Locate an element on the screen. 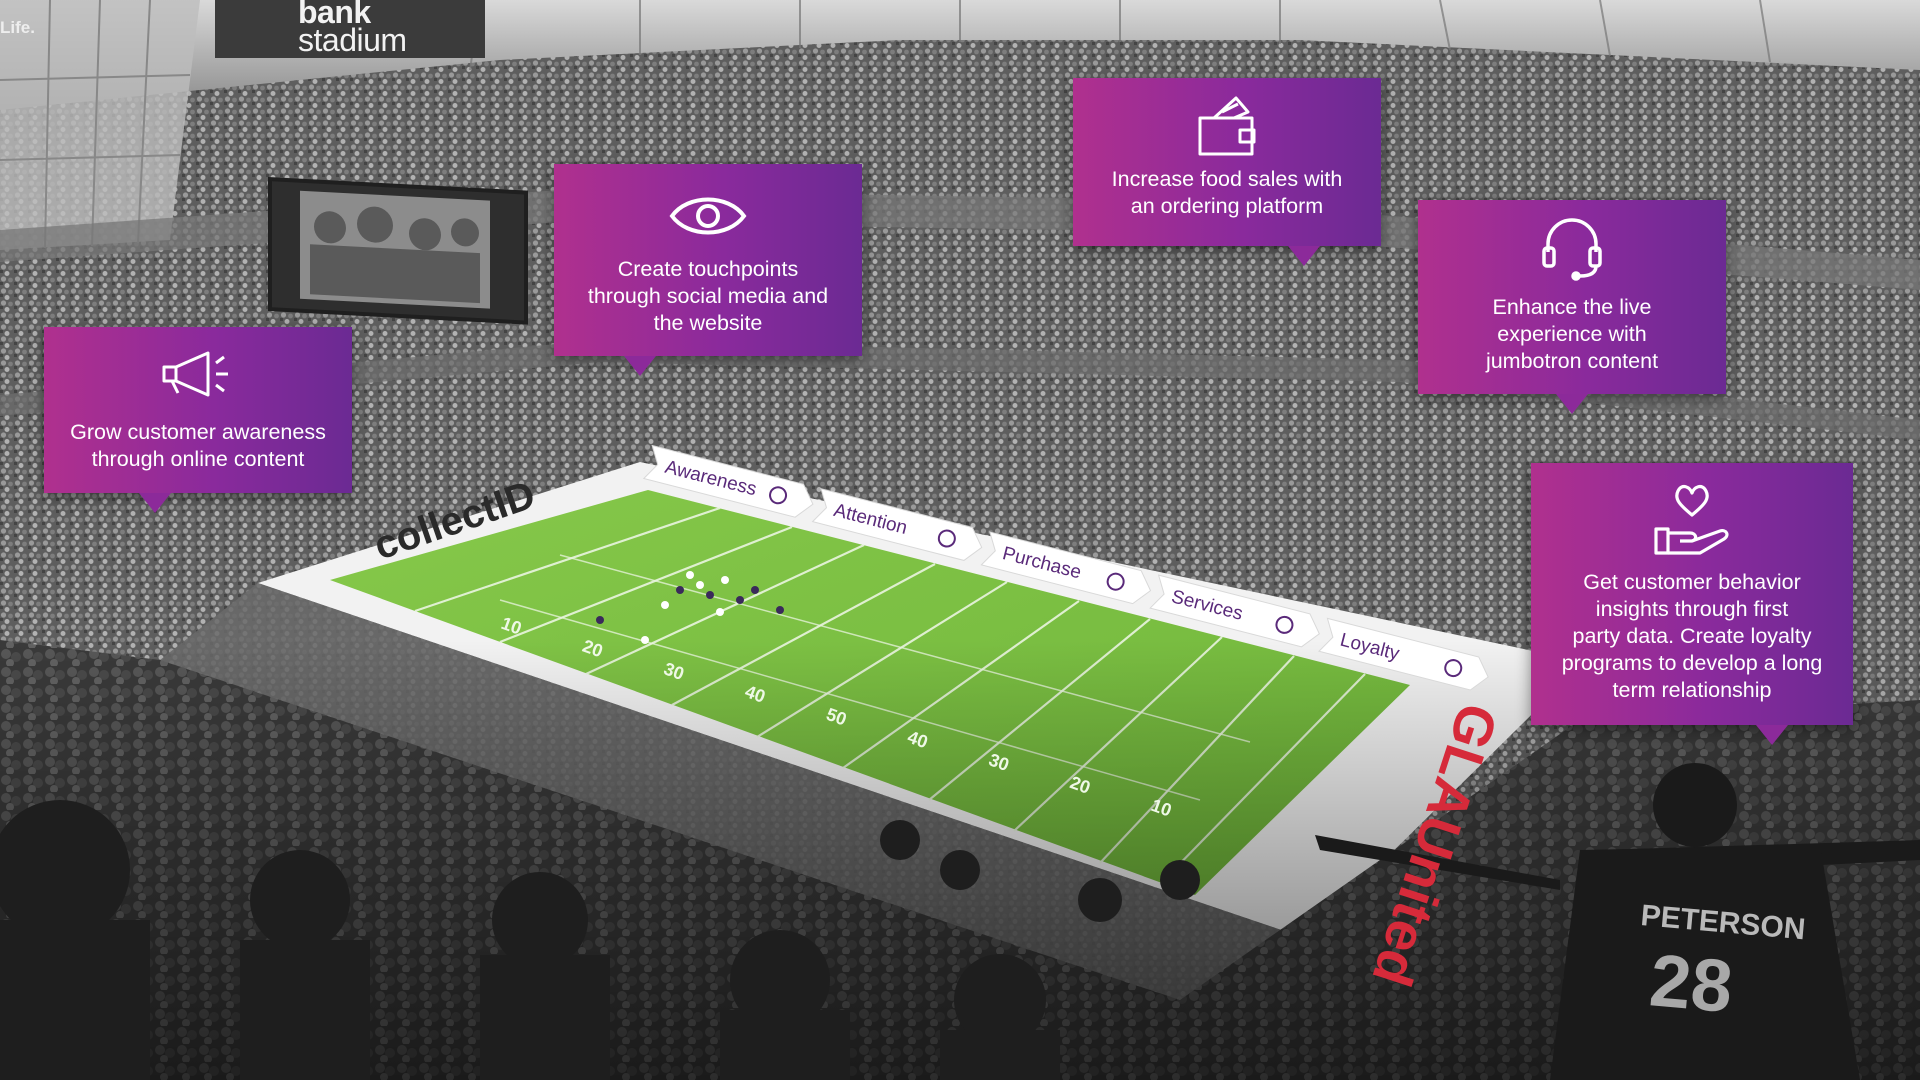 Image resolution: width=1920 pixels, height=1080 pixels. stadium-sign: bank stadium is located at coordinates (352, 29).